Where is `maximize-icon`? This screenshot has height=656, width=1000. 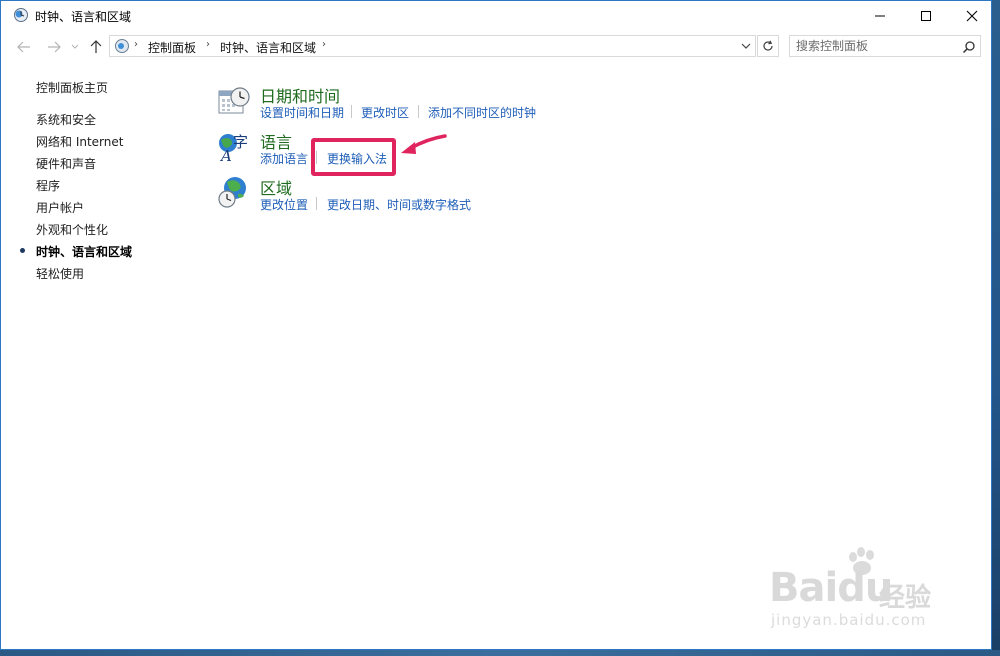 maximize-icon is located at coordinates (926, 16).